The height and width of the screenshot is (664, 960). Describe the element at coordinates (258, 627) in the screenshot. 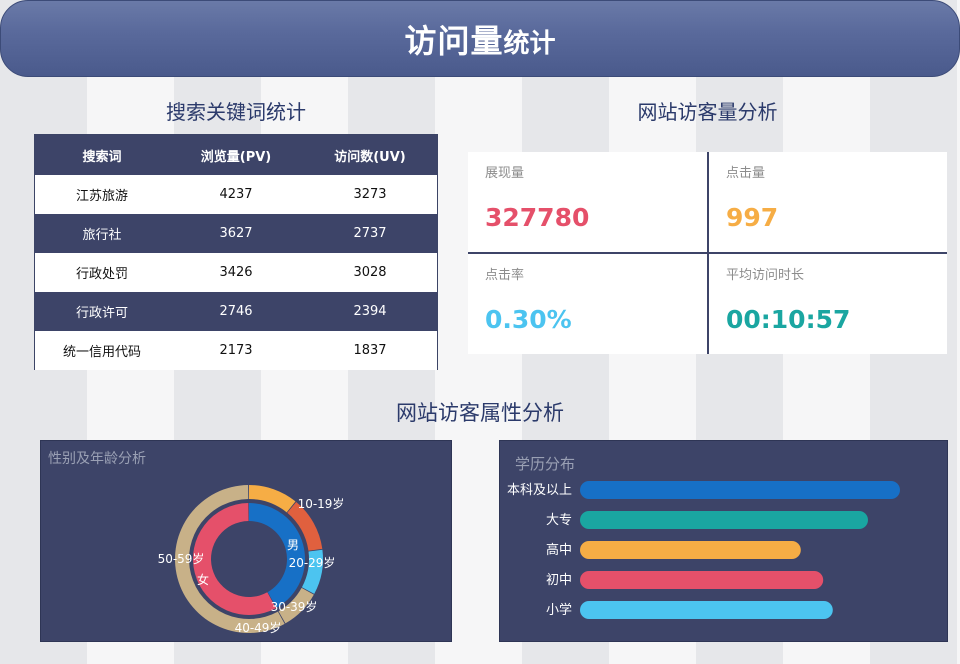

I see `age-label: 40-49岁` at that location.